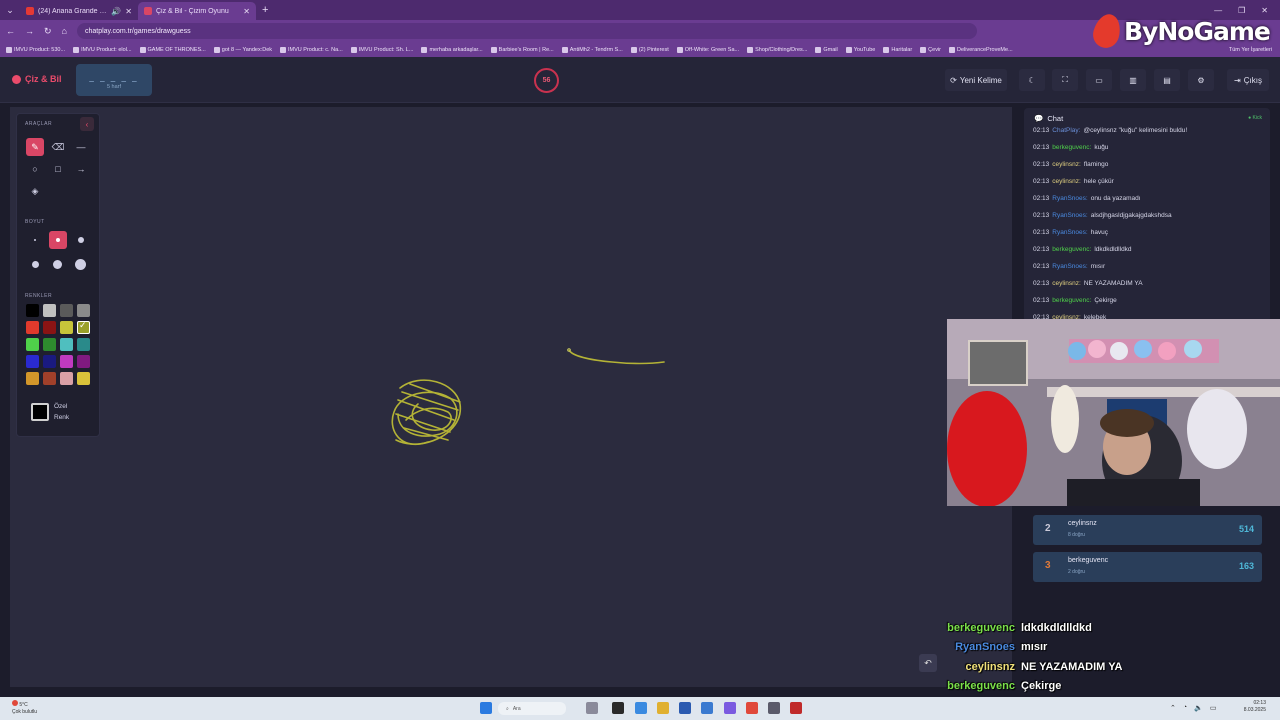 This screenshot has height=720, width=1280. What do you see at coordinates (730, 708) in the screenshot?
I see `discord-icon` at bounding box center [730, 708].